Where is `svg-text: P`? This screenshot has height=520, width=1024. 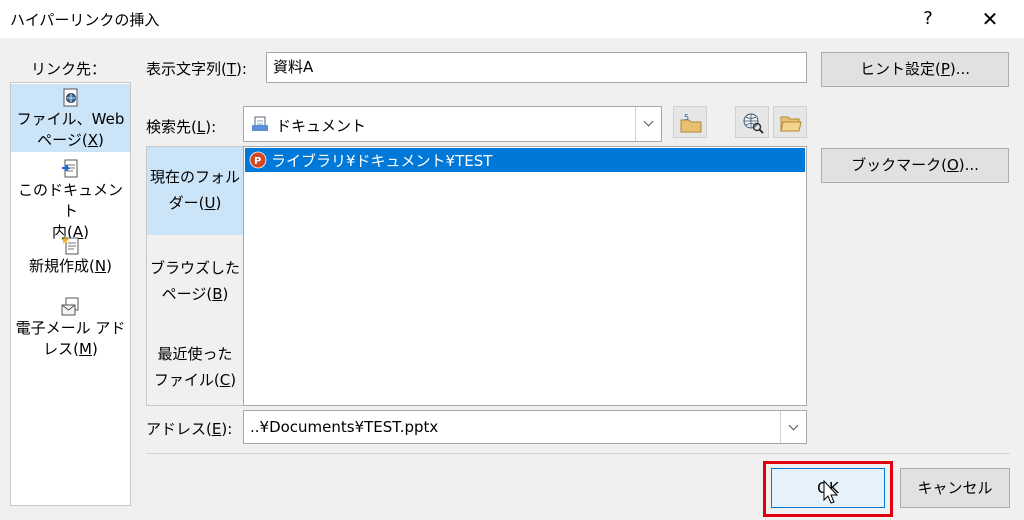
svg-text: P is located at coordinates (257, 161).